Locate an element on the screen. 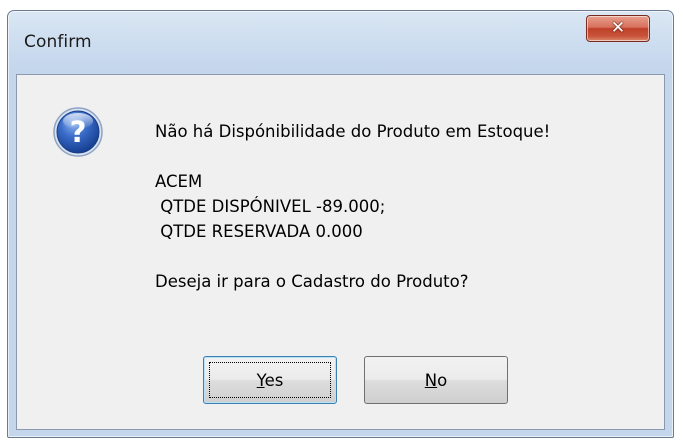 Image resolution: width=683 pixels, height=444 pixels. yes-button: Yes is located at coordinates (270, 380).